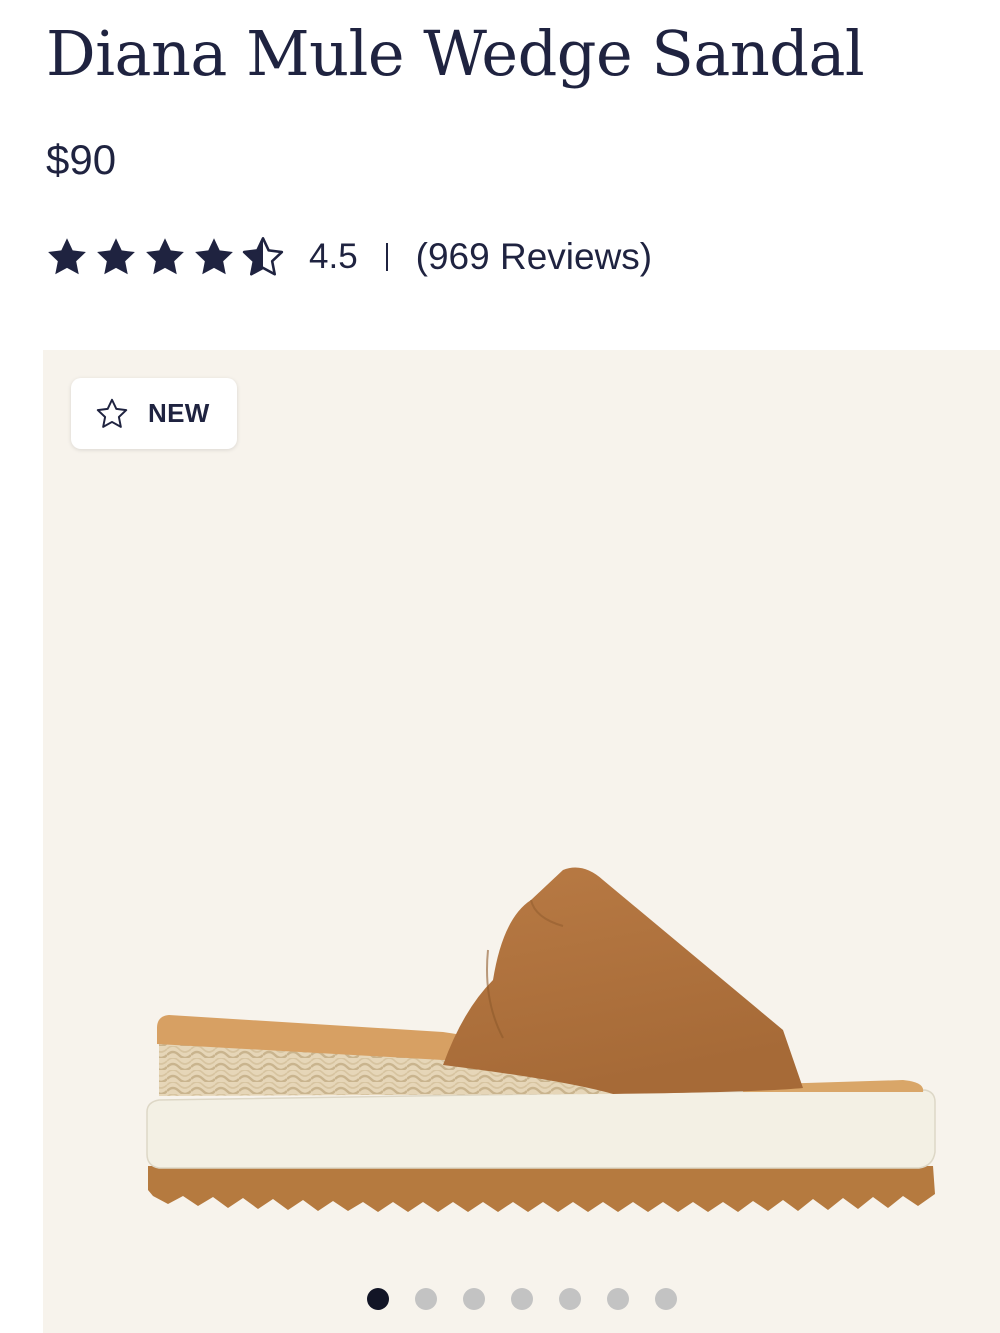 The height and width of the screenshot is (1333, 1000). I want to click on star-half-icon, so click(263, 256).